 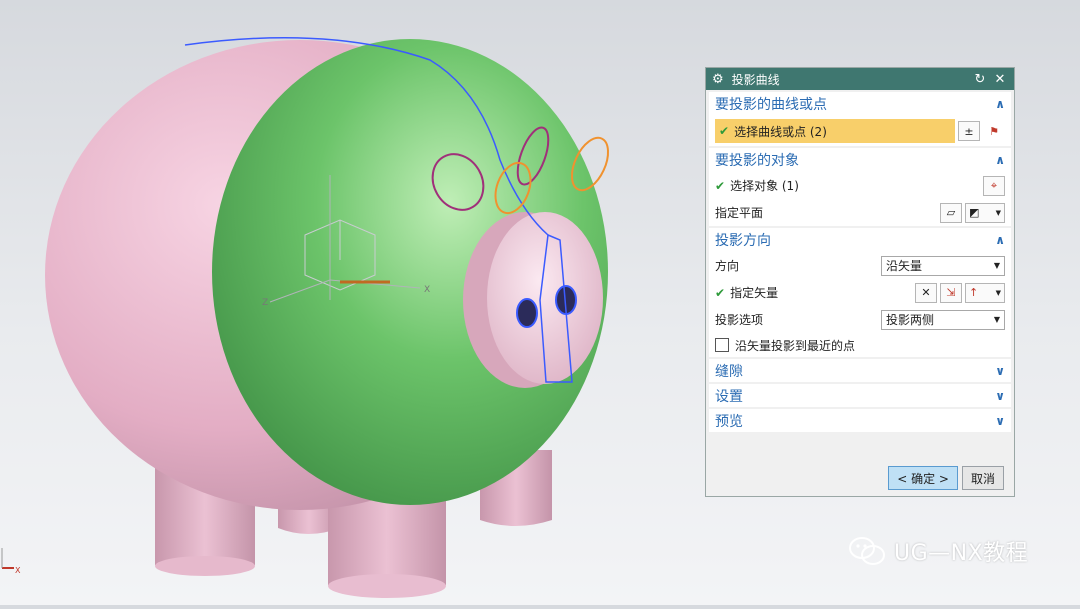 What do you see at coordinates (974, 212) in the screenshot?
I see `plane-icon: ◩` at bounding box center [974, 212].